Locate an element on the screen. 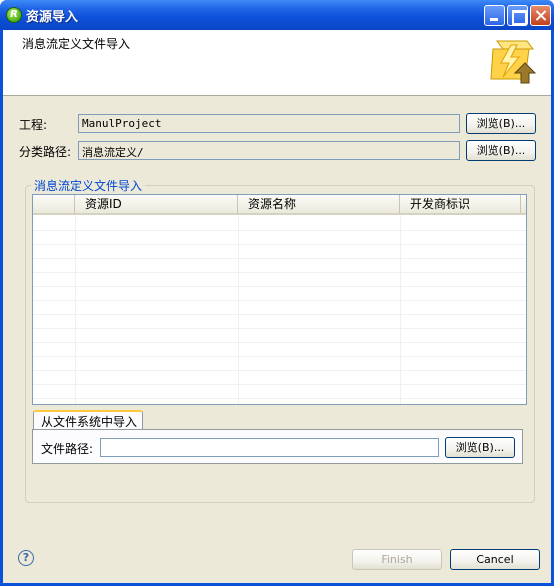 Image resolution: width=554 pixels, height=586 pixels. window-title: 资源导入 is located at coordinates (52, 17).